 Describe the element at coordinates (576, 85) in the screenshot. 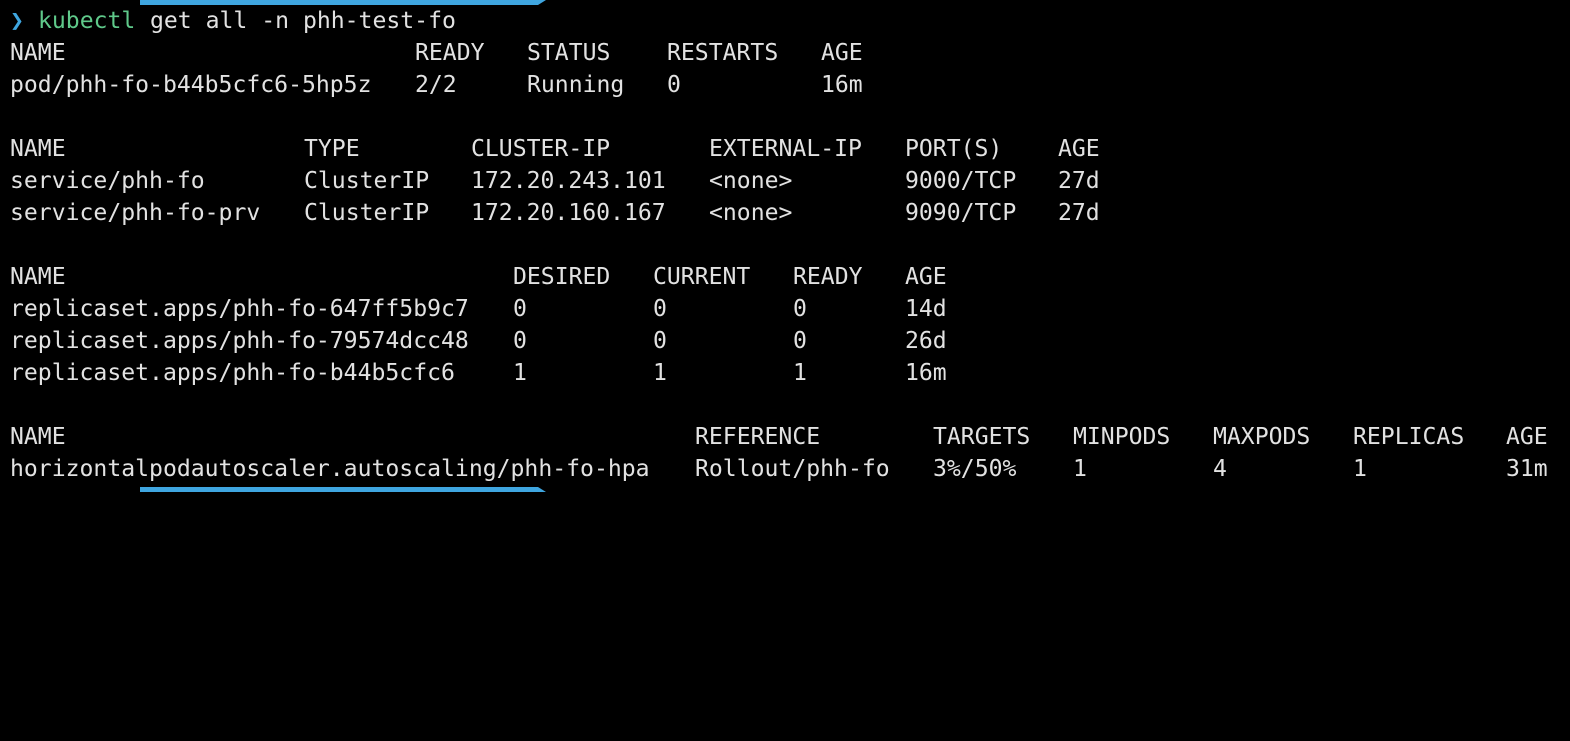

I see `table-cell: Running` at that location.